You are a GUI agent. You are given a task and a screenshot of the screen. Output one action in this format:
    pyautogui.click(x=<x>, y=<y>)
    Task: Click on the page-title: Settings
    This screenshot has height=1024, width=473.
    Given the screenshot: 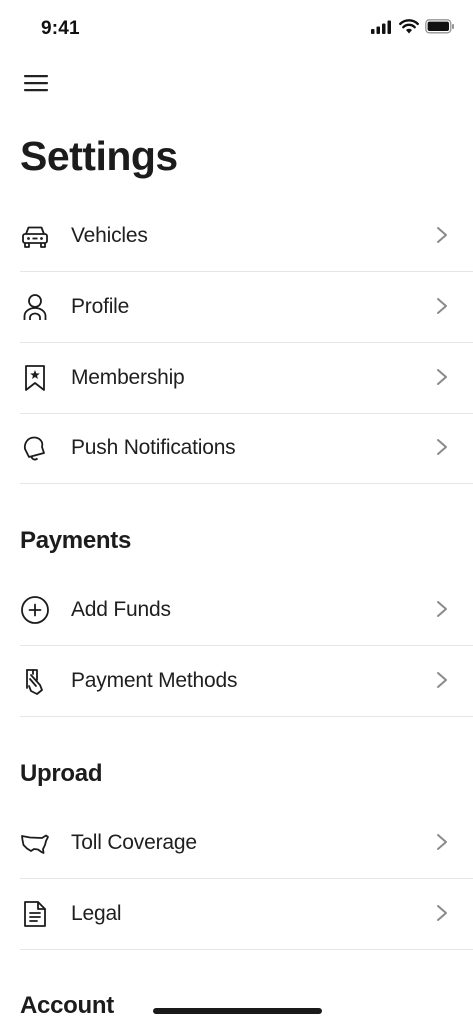 What is the action you would take?
    pyautogui.click(x=99, y=156)
    